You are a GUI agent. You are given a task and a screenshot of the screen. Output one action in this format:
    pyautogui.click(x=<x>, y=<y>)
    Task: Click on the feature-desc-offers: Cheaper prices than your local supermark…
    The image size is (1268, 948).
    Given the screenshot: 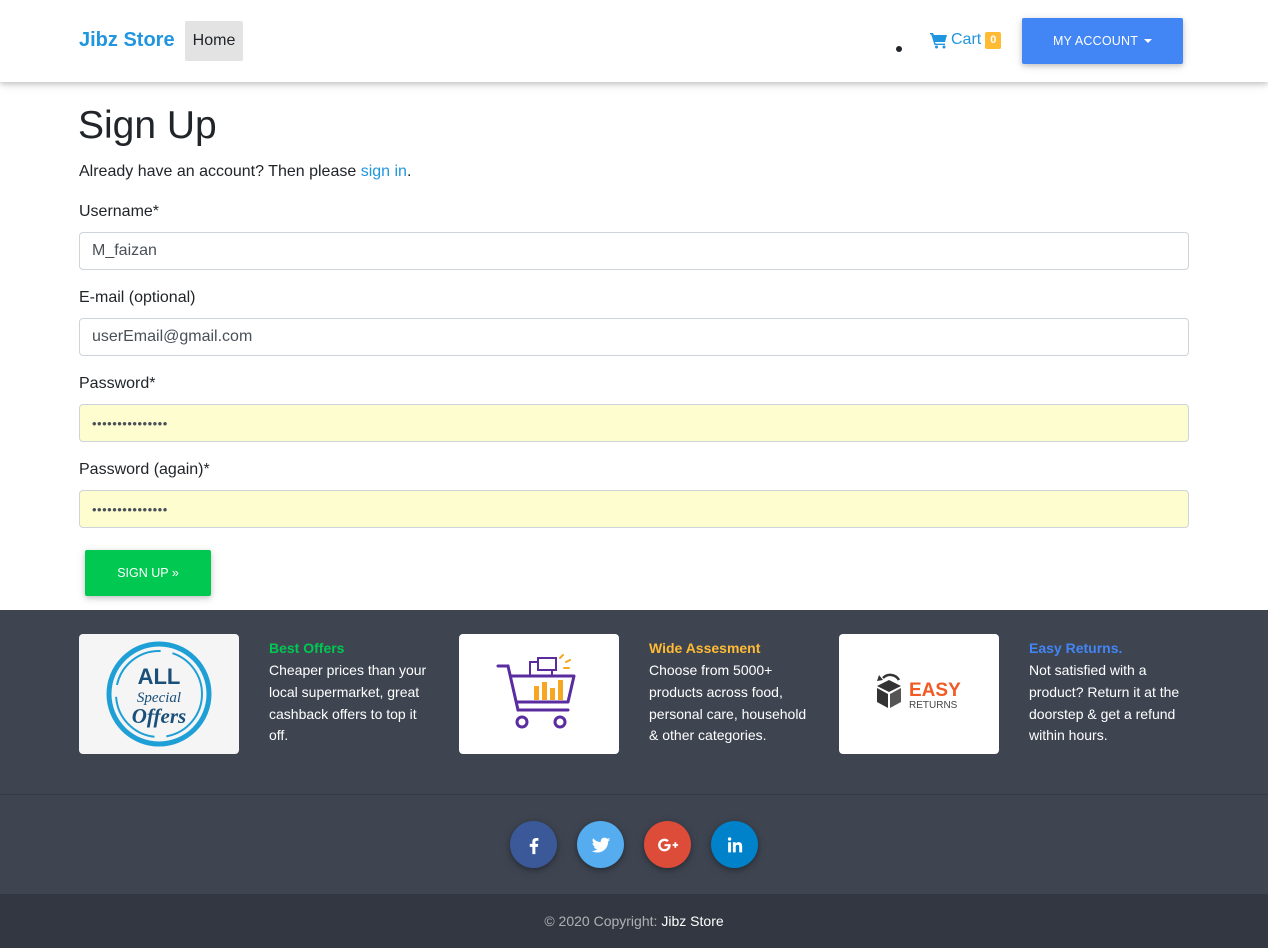 What is the action you would take?
    pyautogui.click(x=348, y=703)
    